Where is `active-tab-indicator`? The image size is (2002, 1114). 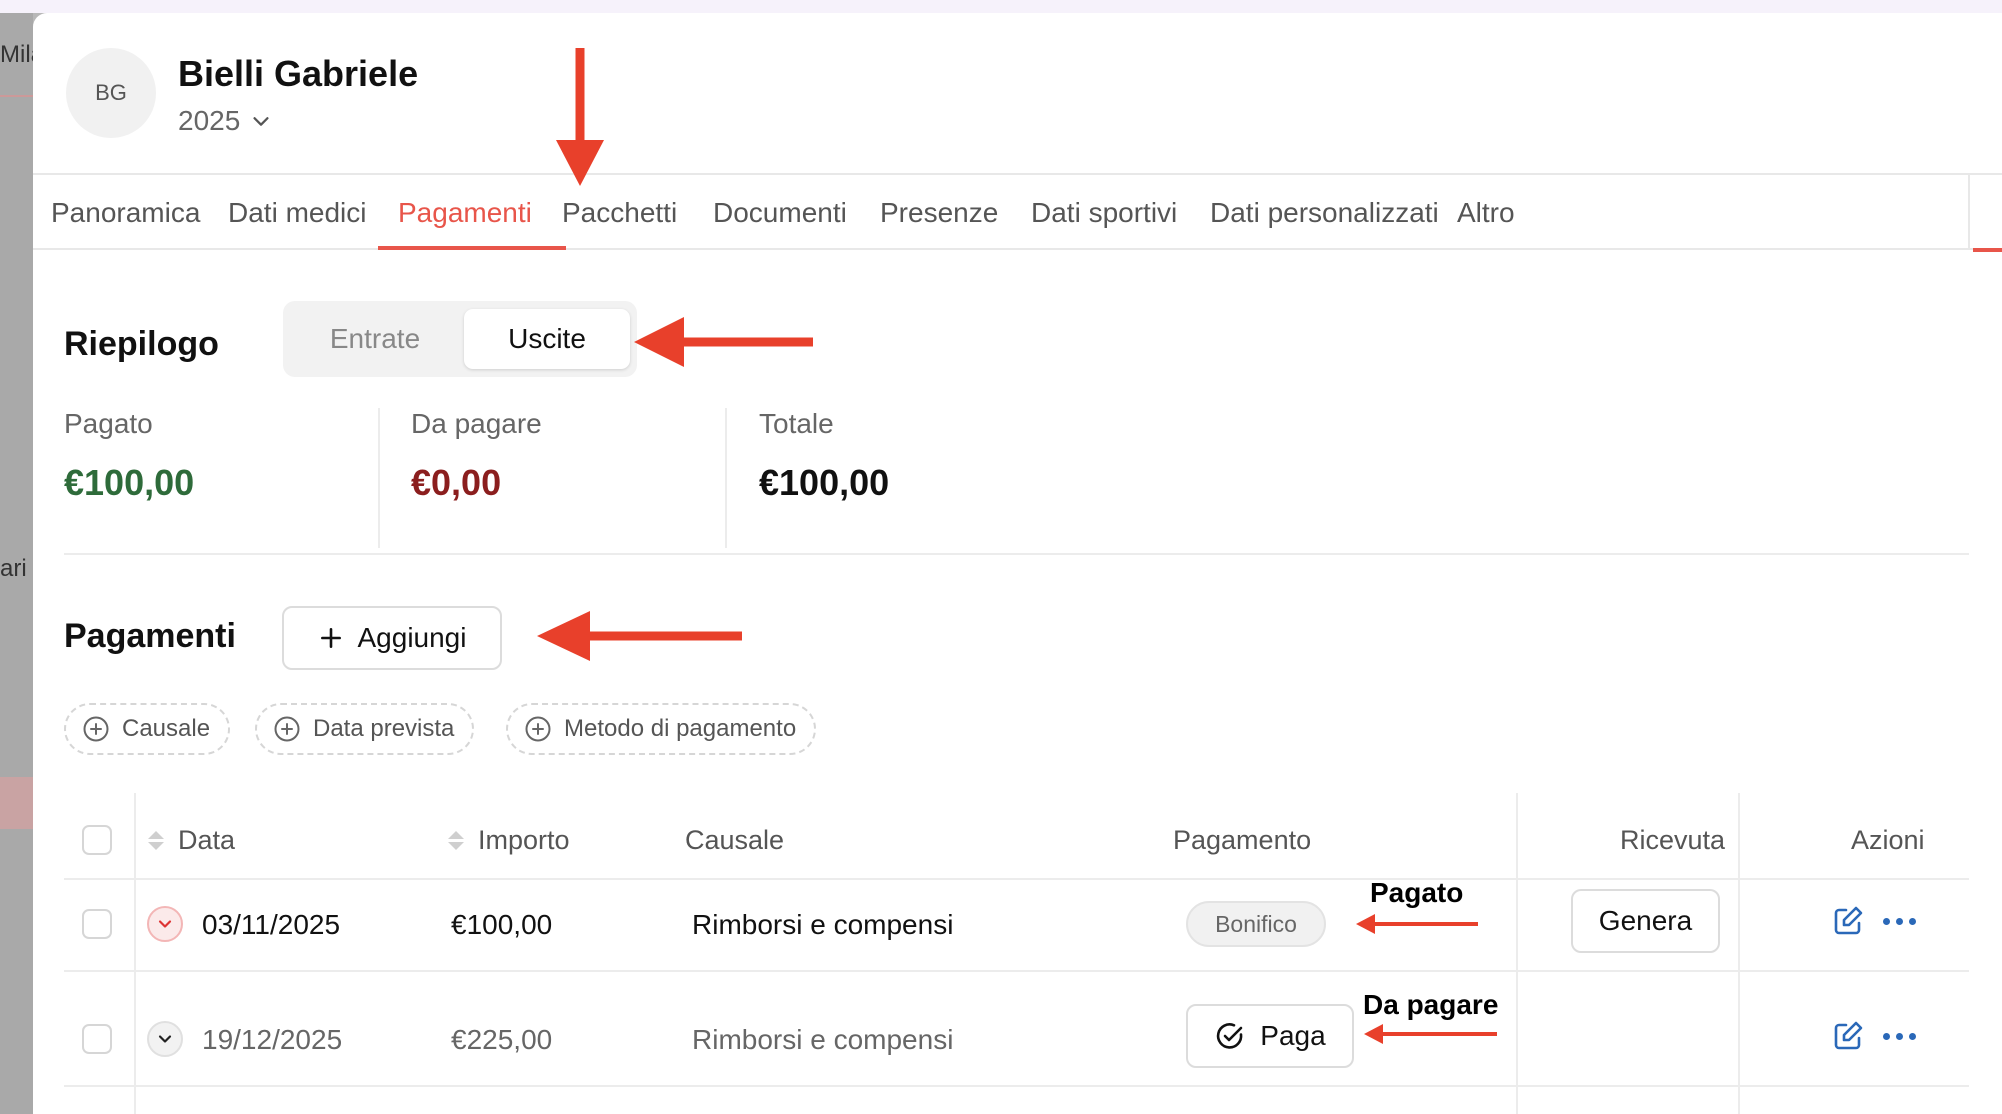 active-tab-indicator is located at coordinates (472, 248).